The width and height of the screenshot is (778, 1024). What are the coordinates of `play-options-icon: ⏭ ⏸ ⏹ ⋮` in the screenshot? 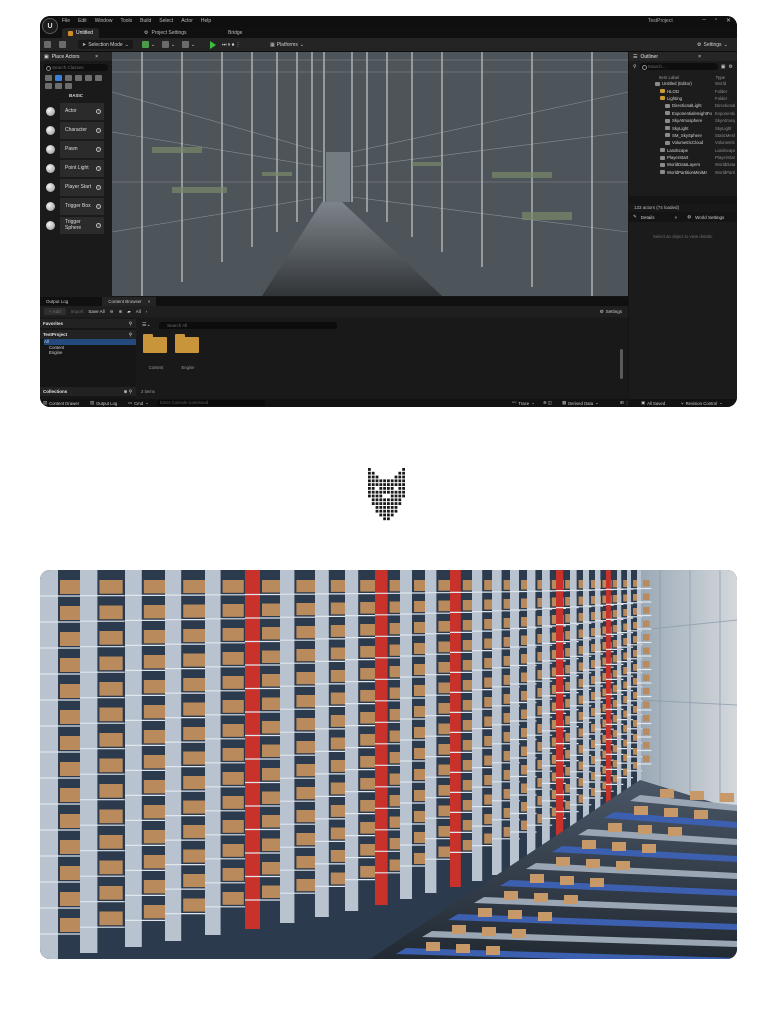 It's located at (231, 44).